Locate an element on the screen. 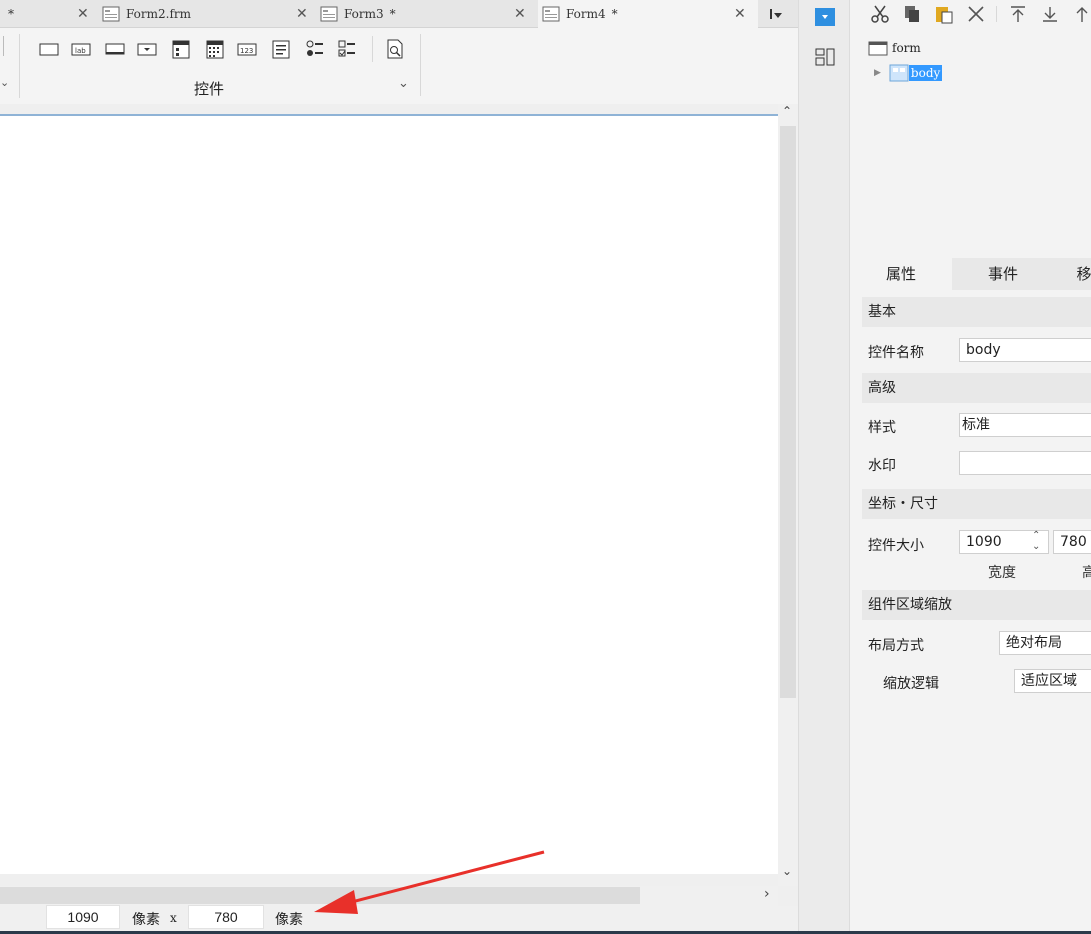 The image size is (1091, 934). scroll-down-icon: ⌄ is located at coordinates (787, 871).